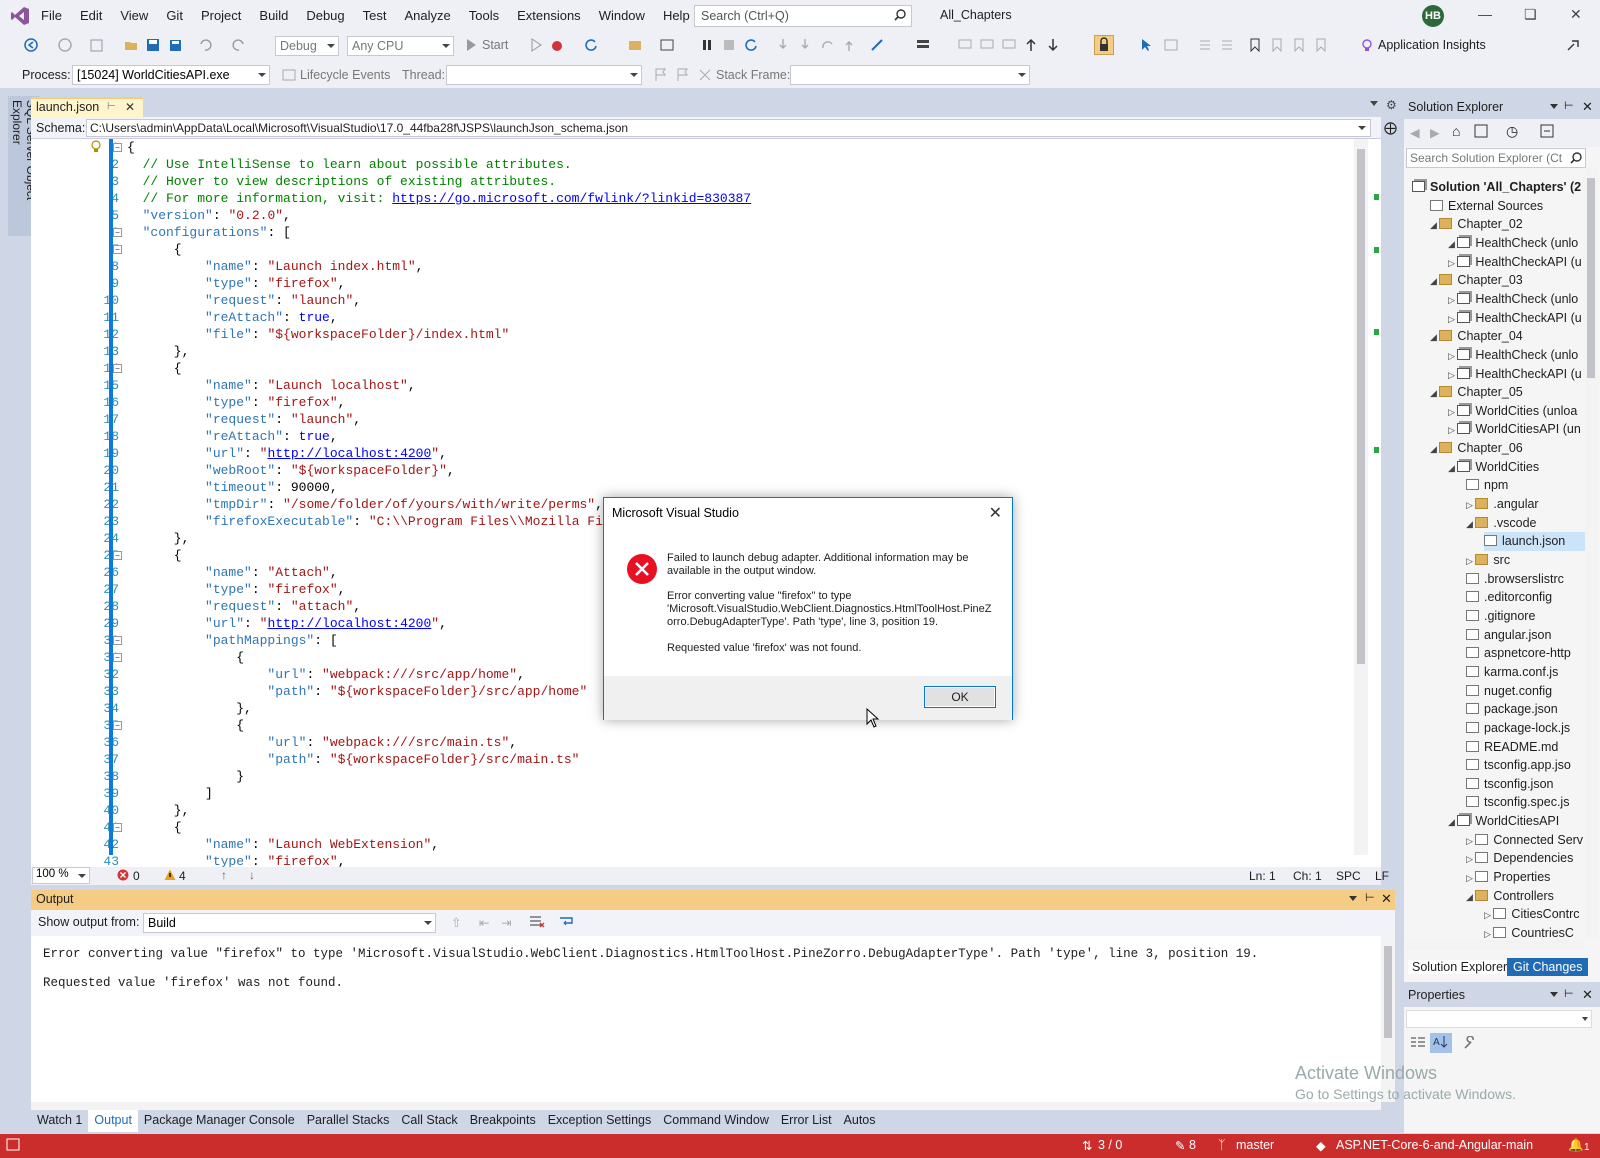  What do you see at coordinates (1171, 45) in the screenshot?
I see `split-icon` at bounding box center [1171, 45].